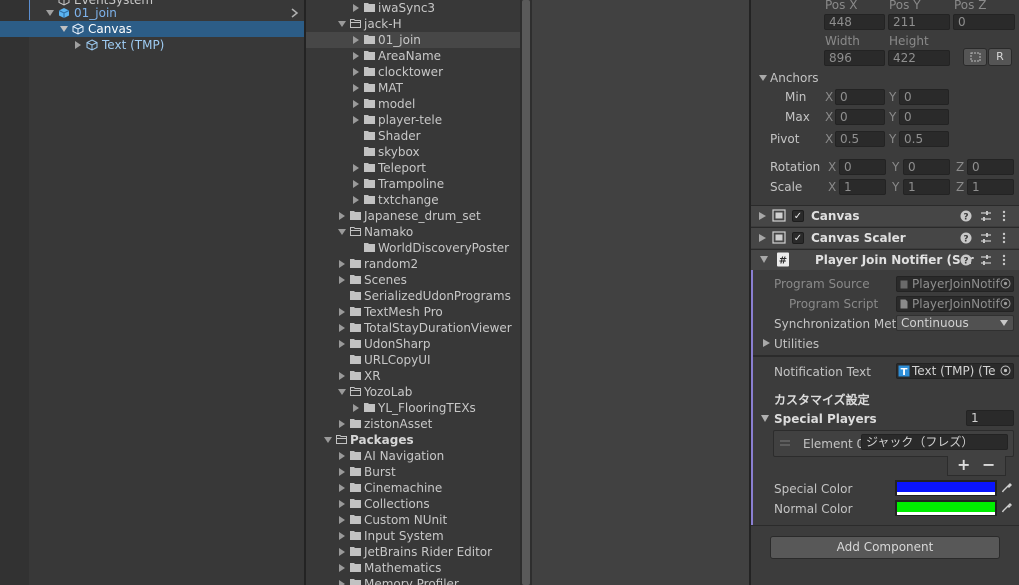 The width and height of the screenshot is (1019, 585). What do you see at coordinates (862, 187) in the screenshot?
I see `scale-x-field: 1` at bounding box center [862, 187].